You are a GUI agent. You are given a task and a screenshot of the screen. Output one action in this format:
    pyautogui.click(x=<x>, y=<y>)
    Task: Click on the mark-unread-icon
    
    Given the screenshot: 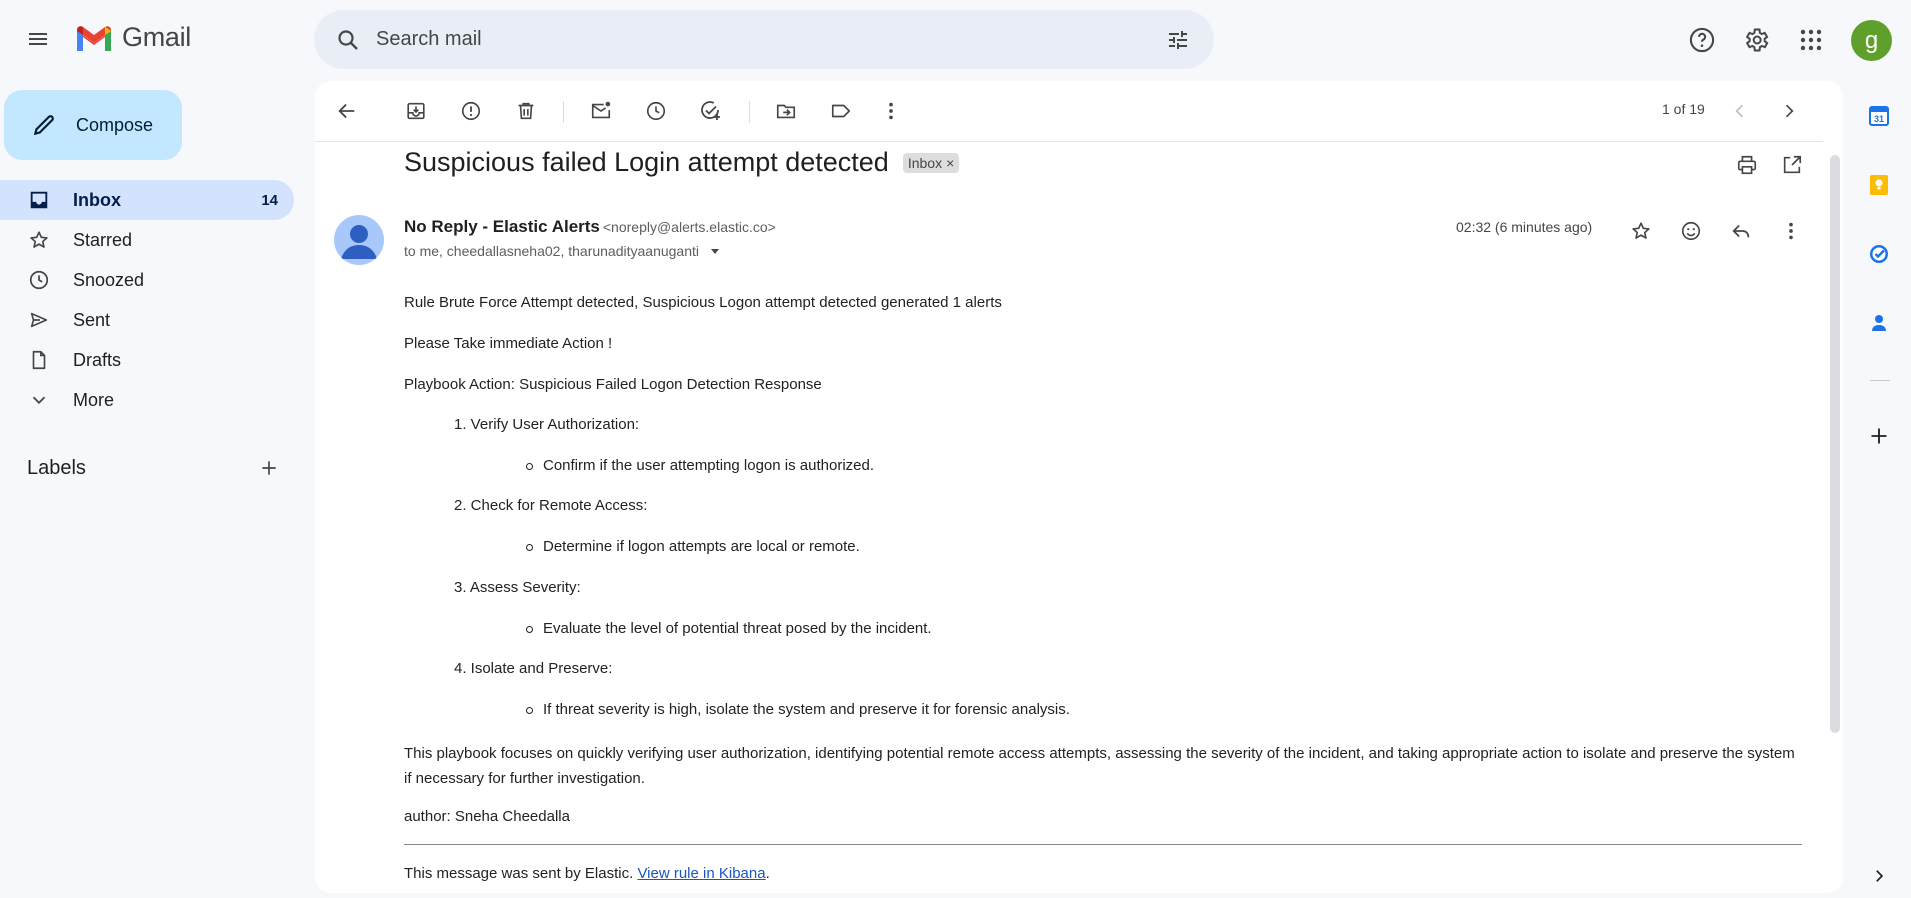 What is the action you would take?
    pyautogui.click(x=601, y=110)
    